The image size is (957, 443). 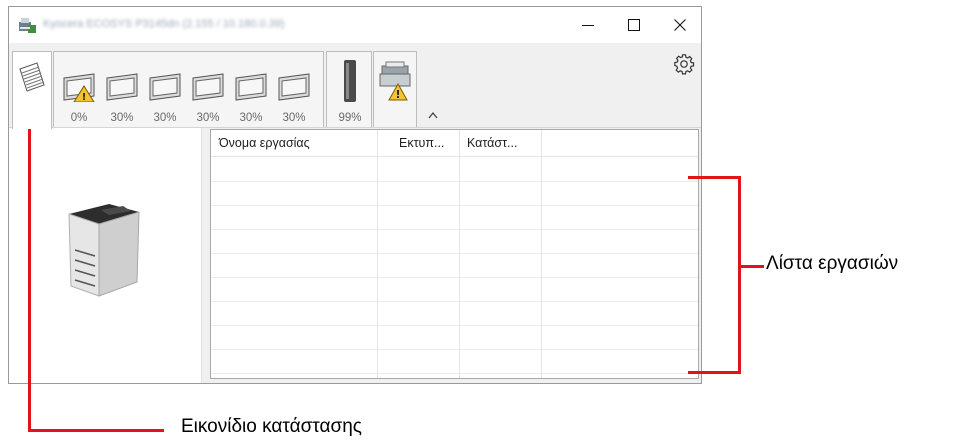 I want to click on close-button, so click(x=680, y=25).